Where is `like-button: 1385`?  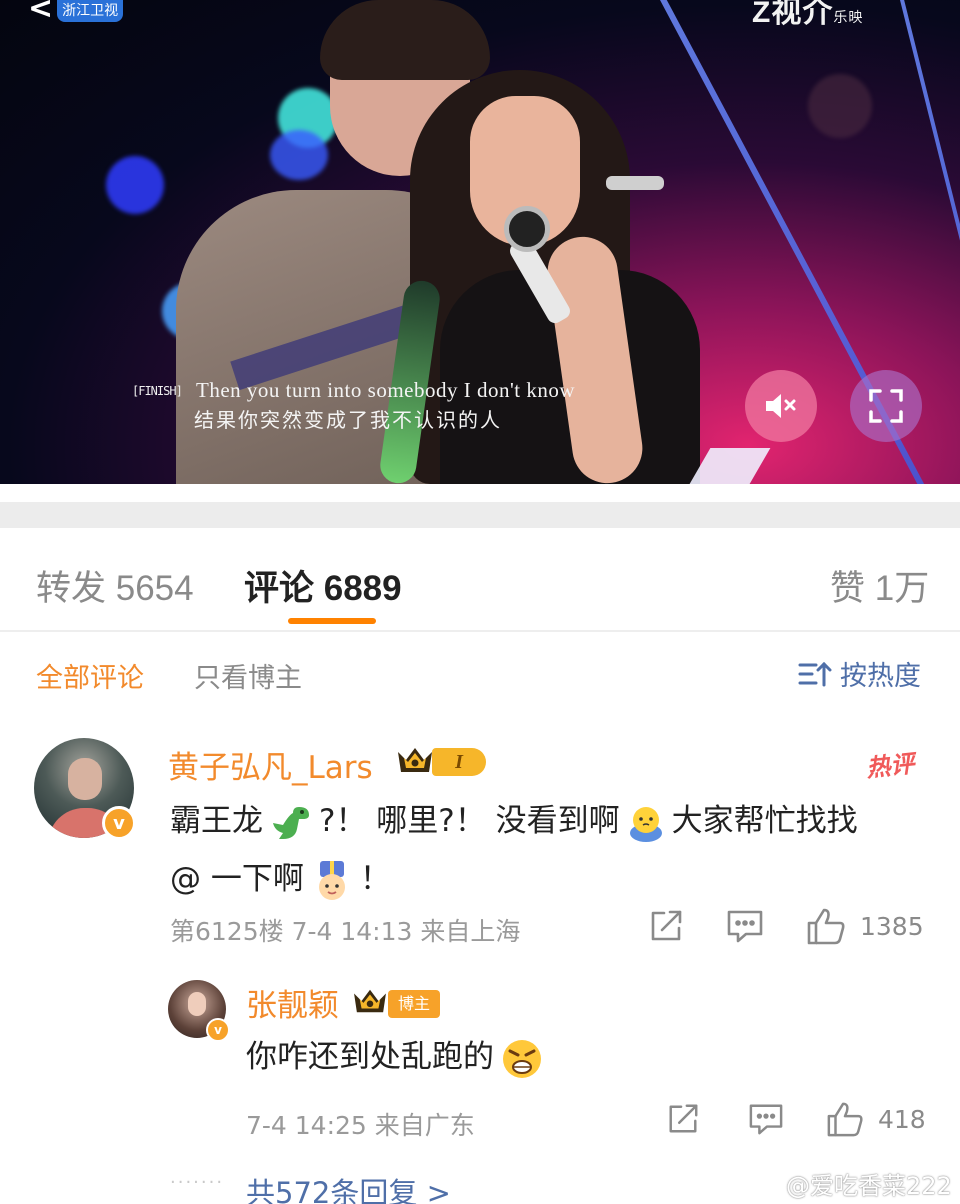 like-button: 1385 is located at coordinates (865, 926).